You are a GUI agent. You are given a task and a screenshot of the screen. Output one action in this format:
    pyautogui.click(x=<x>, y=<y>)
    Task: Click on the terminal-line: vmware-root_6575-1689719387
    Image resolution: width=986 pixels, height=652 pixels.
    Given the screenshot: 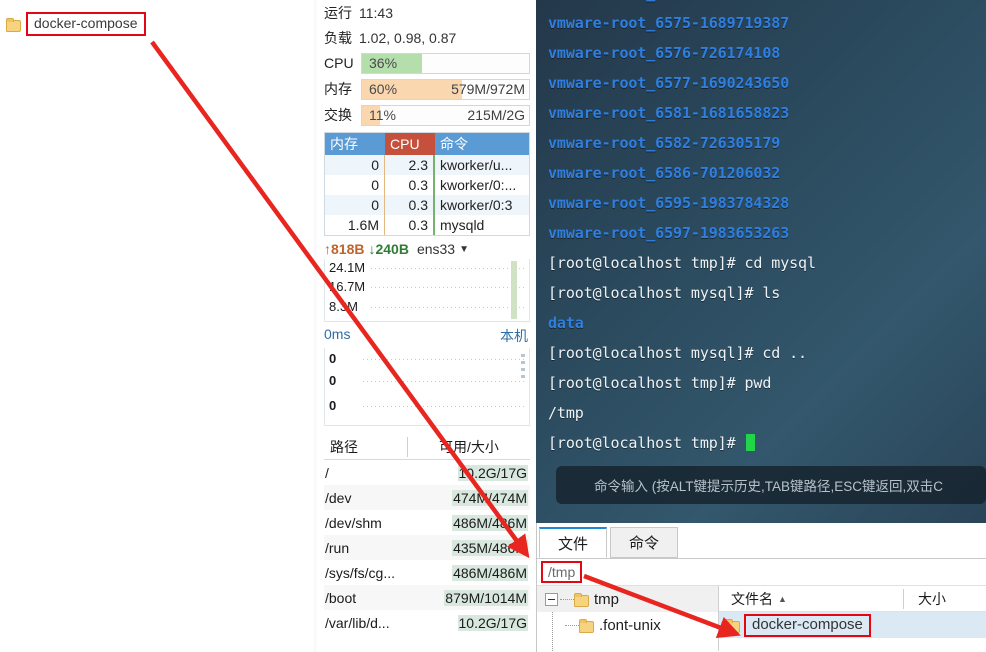 What is the action you would take?
    pyautogui.click(x=669, y=23)
    